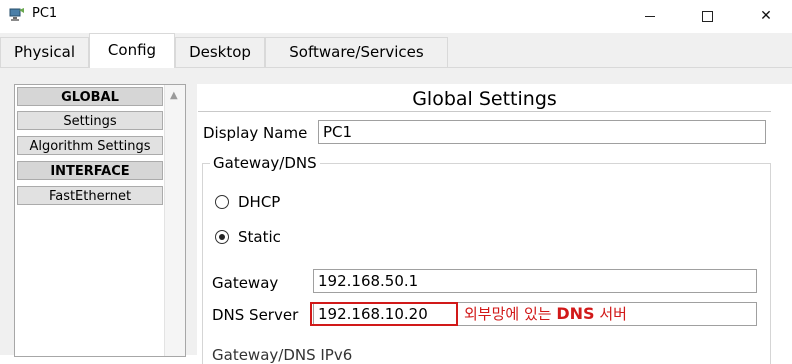 The width and height of the screenshot is (792, 364). What do you see at coordinates (484, 111) in the screenshot?
I see `title-divider` at bounding box center [484, 111].